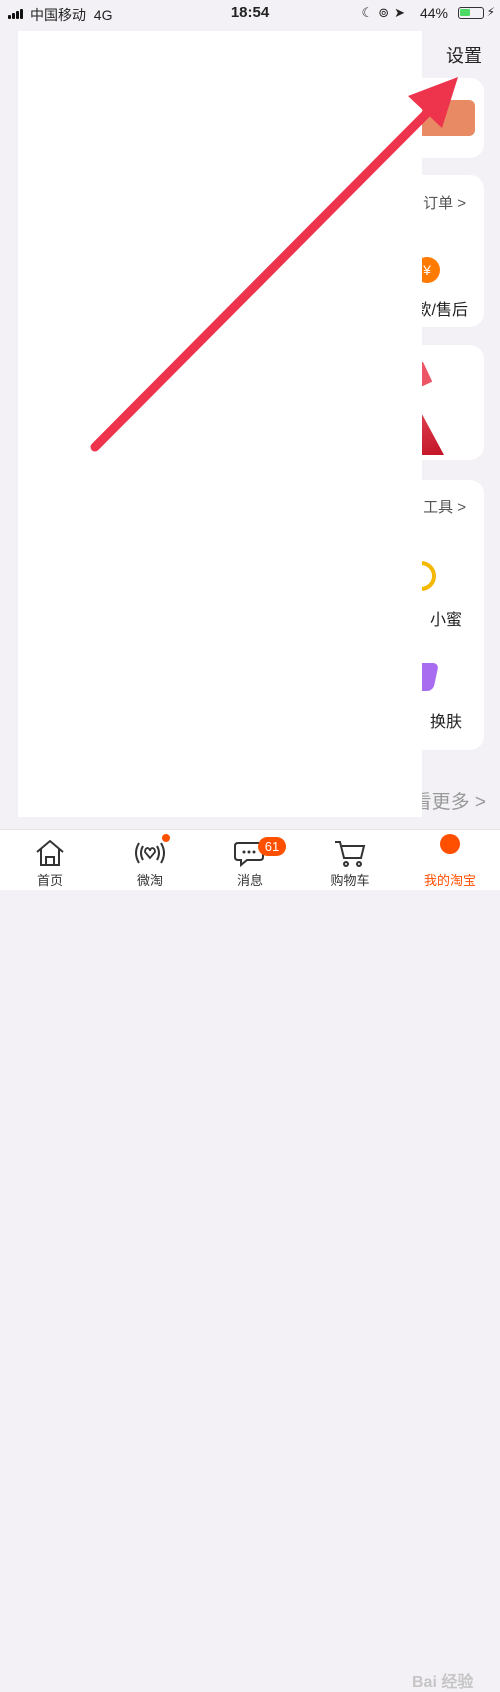 Image resolution: width=500 pixels, height=1692 pixels. What do you see at coordinates (443, 1682) in the screenshot?
I see `watermark: Bai 经验` at bounding box center [443, 1682].